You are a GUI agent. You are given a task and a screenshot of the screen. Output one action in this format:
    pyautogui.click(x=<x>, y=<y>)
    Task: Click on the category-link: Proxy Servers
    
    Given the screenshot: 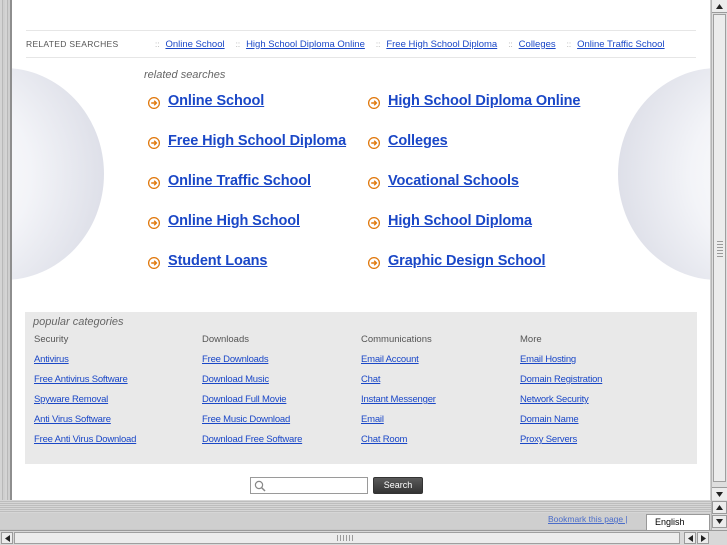 What is the action you would take?
    pyautogui.click(x=561, y=444)
    